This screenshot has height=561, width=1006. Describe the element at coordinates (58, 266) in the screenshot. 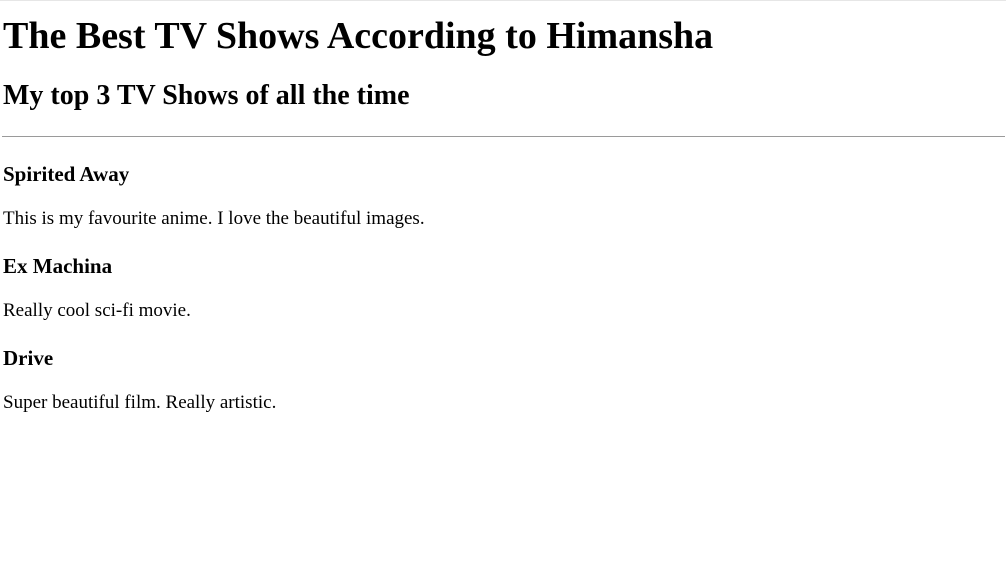

I see `show-title: Ex Machina` at that location.